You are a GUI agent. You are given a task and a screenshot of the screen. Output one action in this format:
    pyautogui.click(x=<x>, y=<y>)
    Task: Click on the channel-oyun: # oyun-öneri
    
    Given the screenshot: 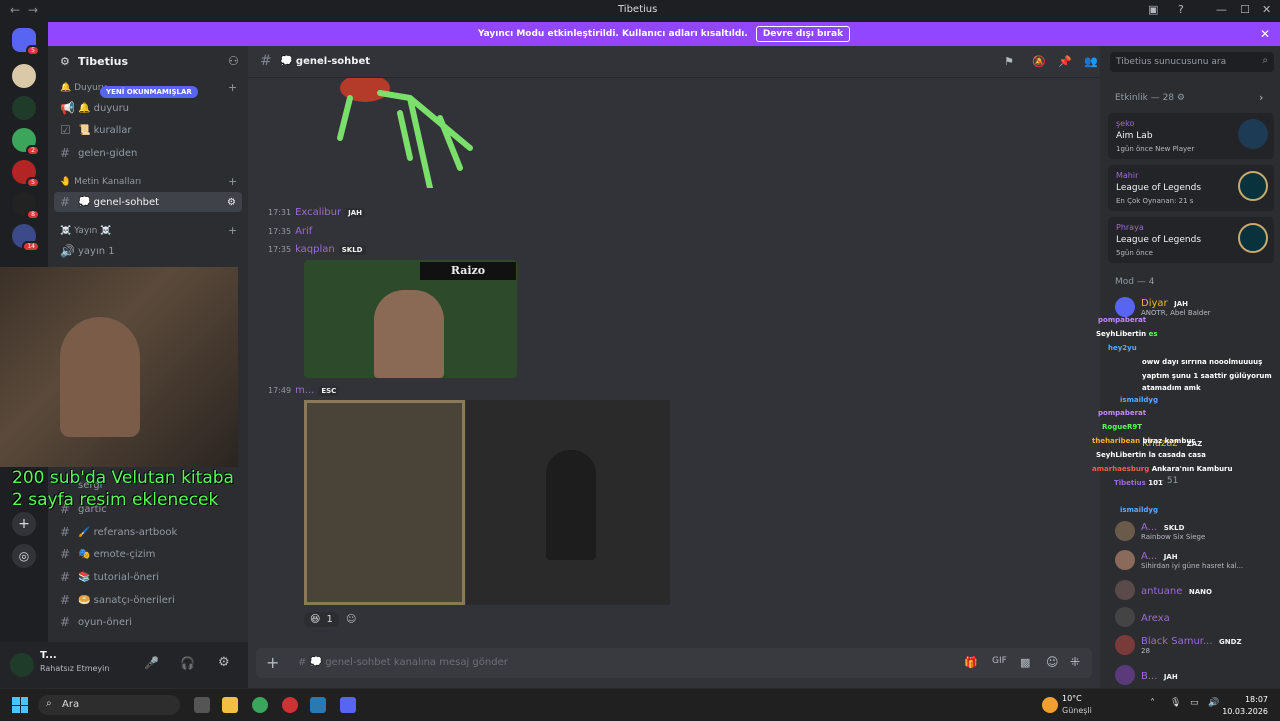 What is the action you would take?
    pyautogui.click(x=96, y=622)
    